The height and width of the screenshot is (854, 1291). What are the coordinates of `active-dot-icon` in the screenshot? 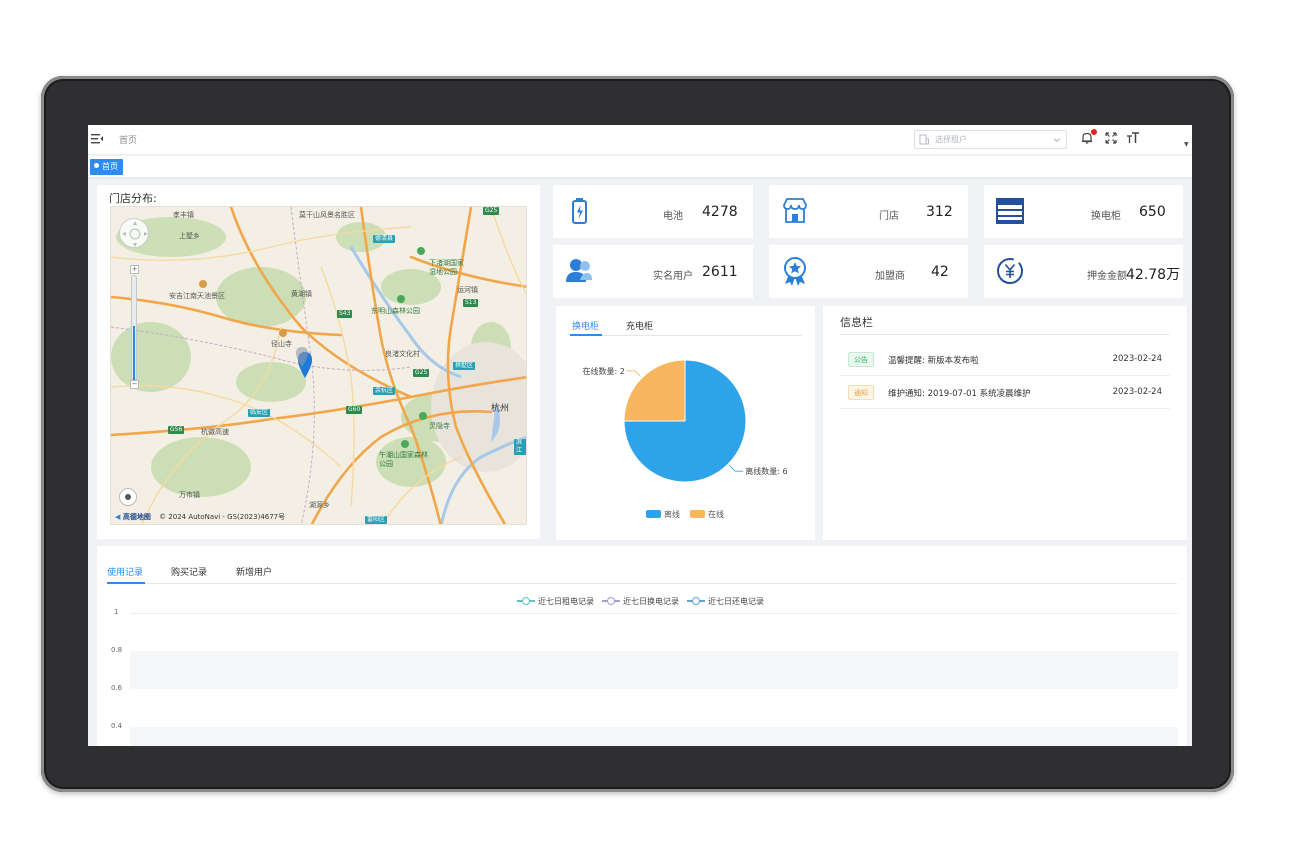 It's located at (96, 165).